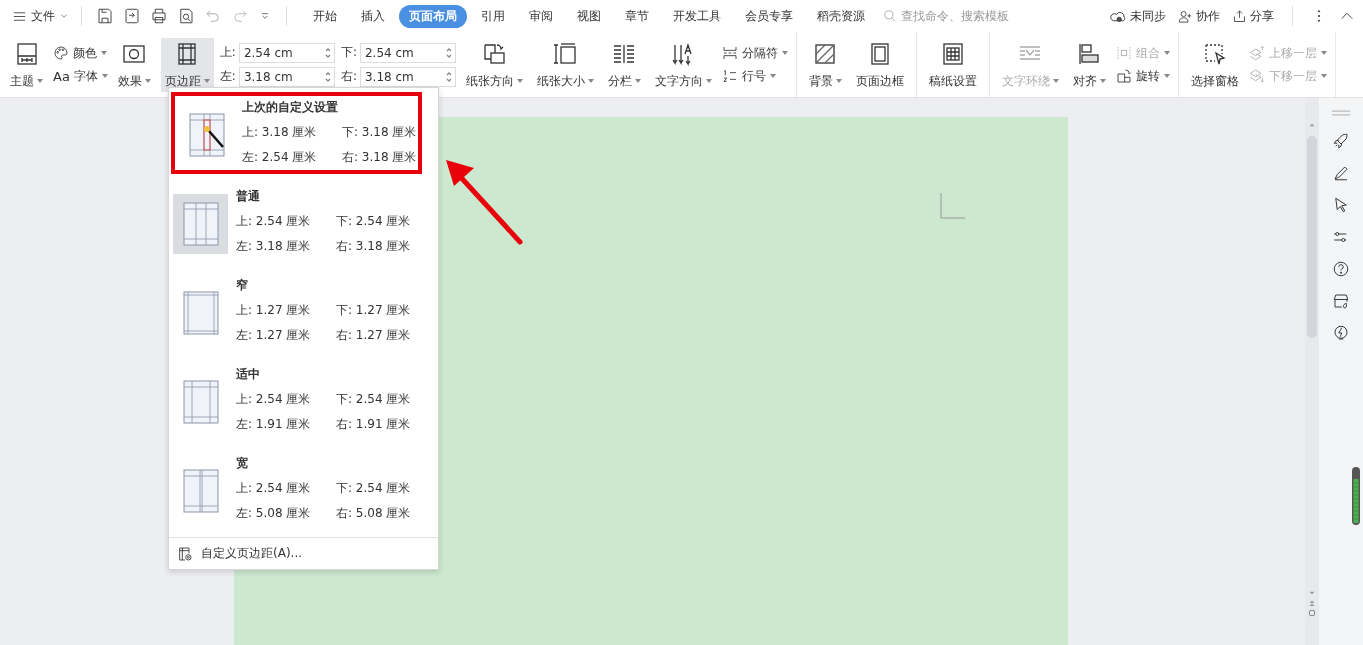  I want to click on ribbon-tab: 章节, so click(637, 16).